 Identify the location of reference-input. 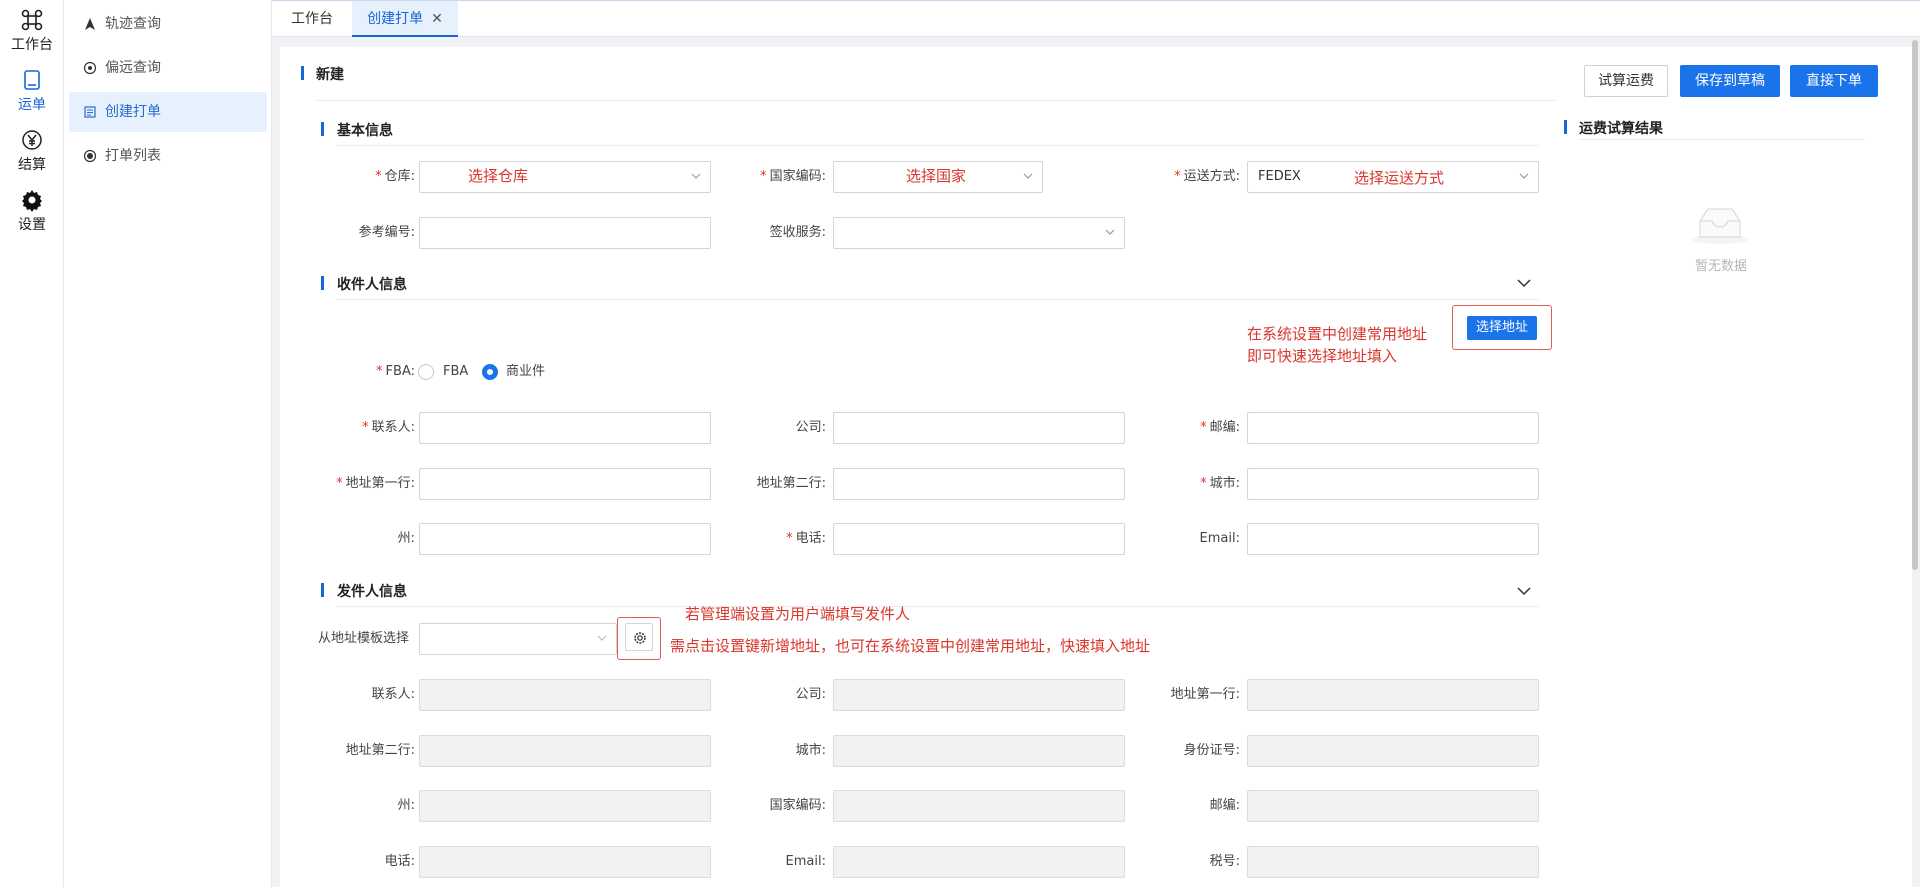
(565, 233).